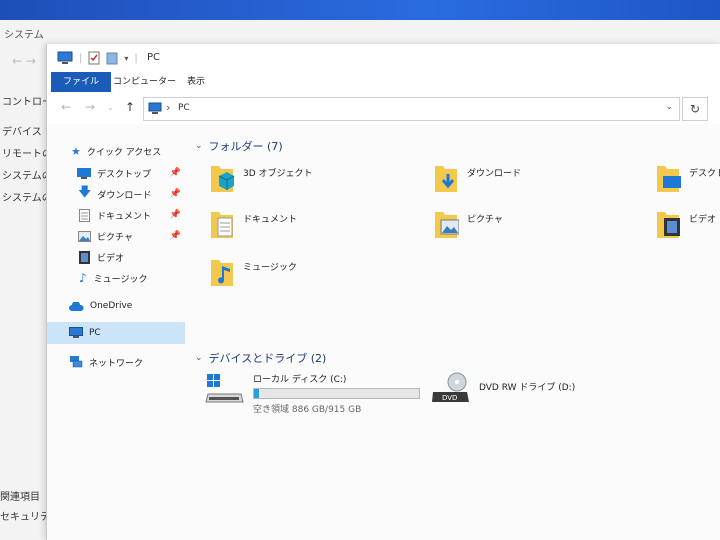 Image resolution: width=720 pixels, height=540 pixels. I want to click on folder-3d-objects: 3D オブジェクト, so click(261, 182).